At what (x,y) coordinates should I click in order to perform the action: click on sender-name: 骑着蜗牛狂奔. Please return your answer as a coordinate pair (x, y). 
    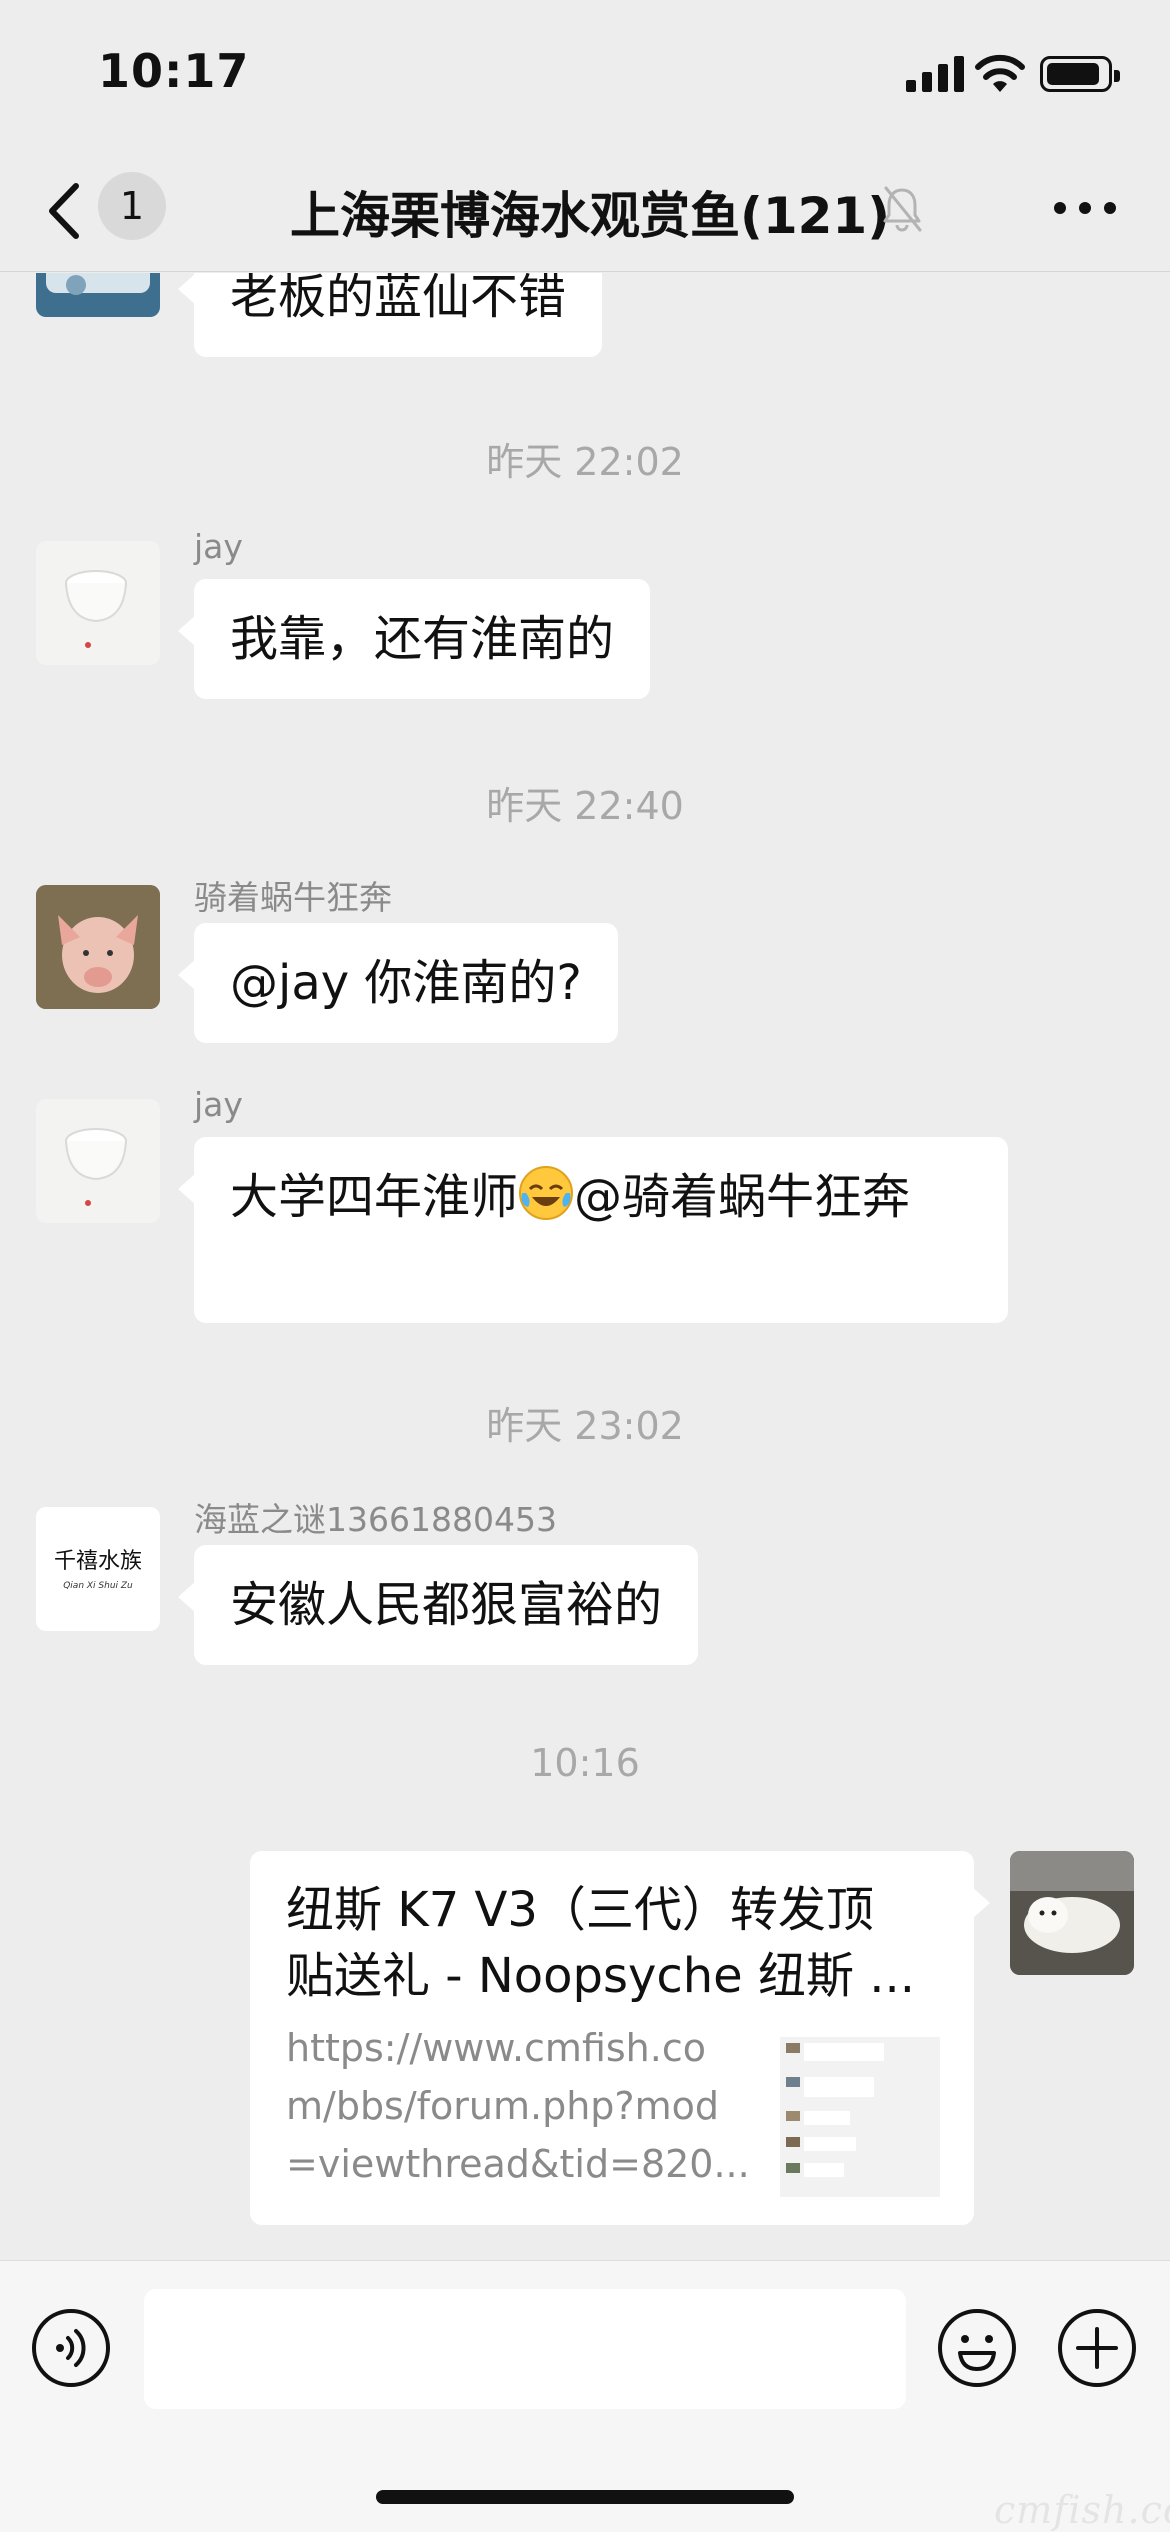
    Looking at the image, I should click on (293, 897).